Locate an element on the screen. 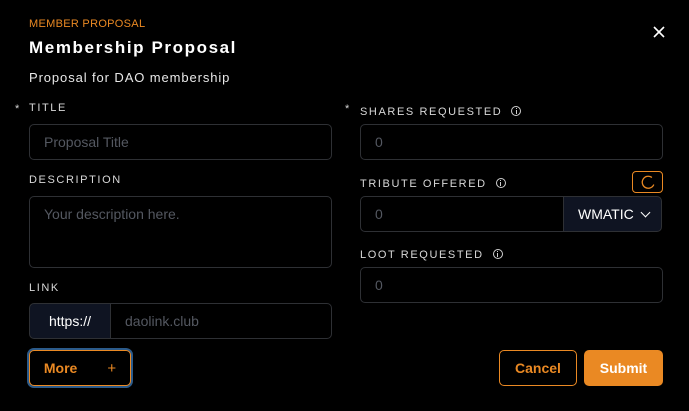  link-prefix: https:// is located at coordinates (70, 321).